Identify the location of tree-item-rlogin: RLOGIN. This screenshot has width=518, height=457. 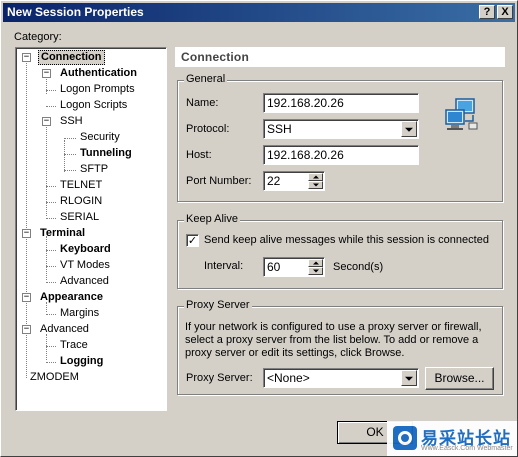
(81, 201).